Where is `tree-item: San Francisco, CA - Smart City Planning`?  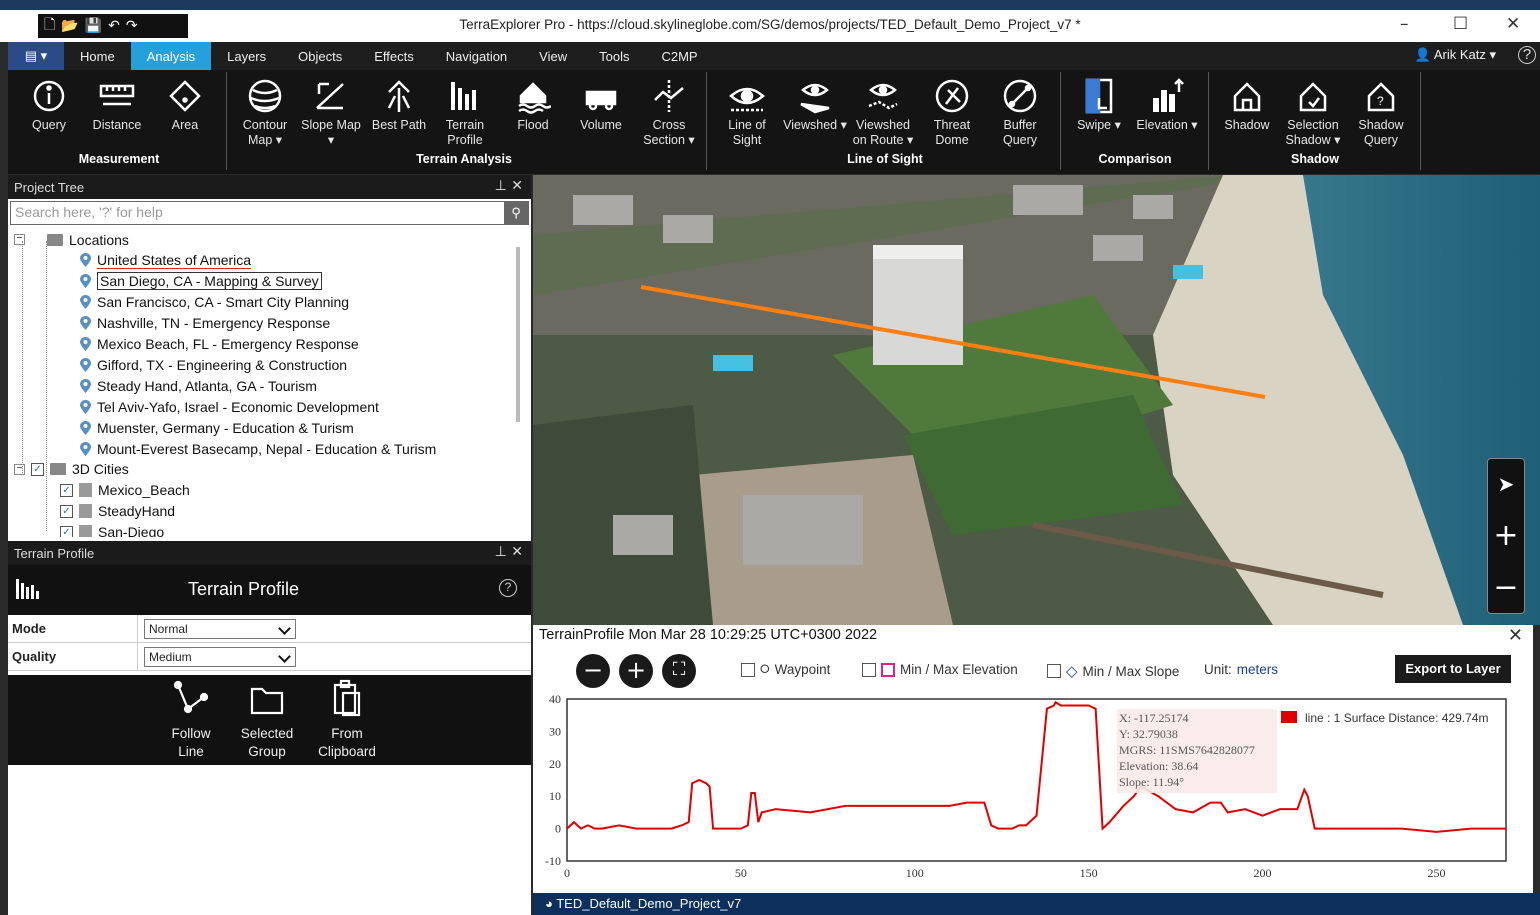 tree-item: San Francisco, CA - Smart City Planning is located at coordinates (214, 302).